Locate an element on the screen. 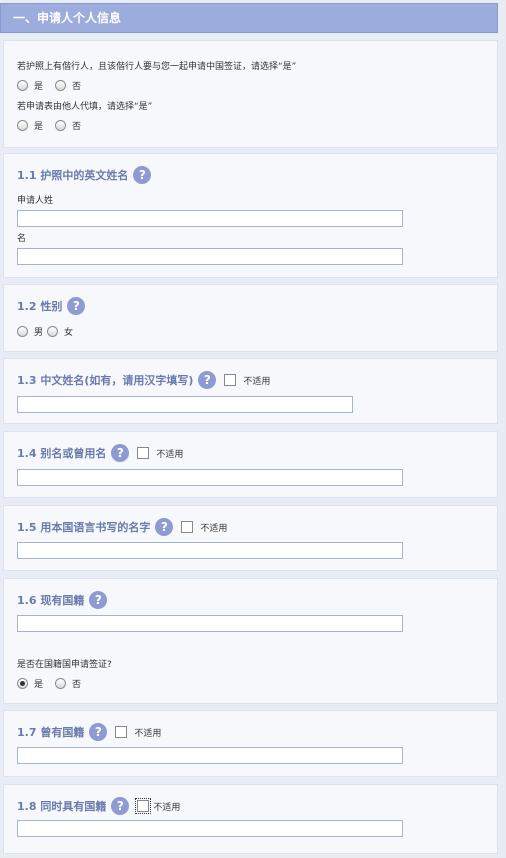  given-name-input is located at coordinates (210, 256).